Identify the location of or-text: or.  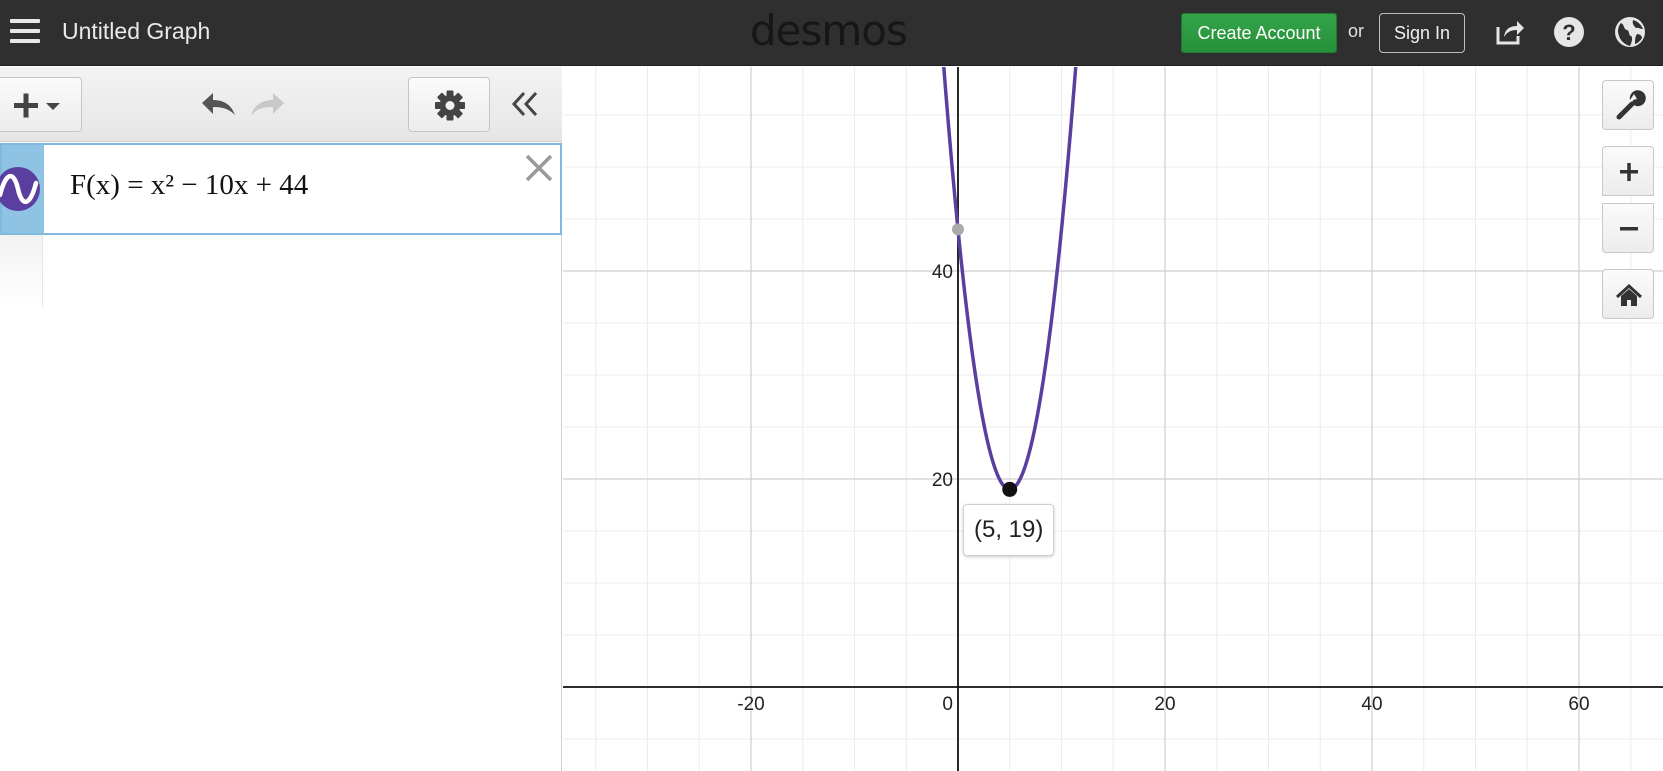
(1356, 31).